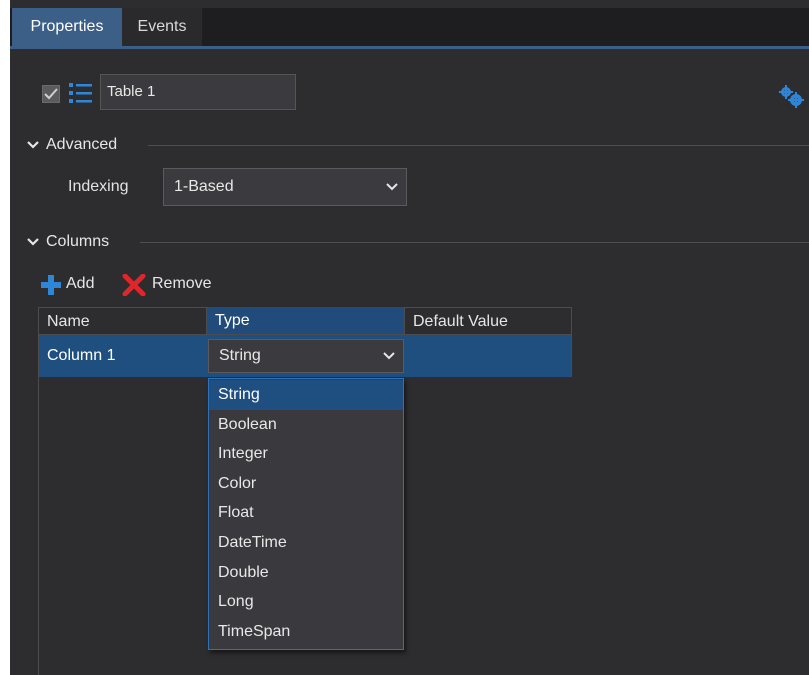 This screenshot has width=809, height=675. What do you see at coordinates (134, 285) in the screenshot?
I see `remove-x-icon` at bounding box center [134, 285].